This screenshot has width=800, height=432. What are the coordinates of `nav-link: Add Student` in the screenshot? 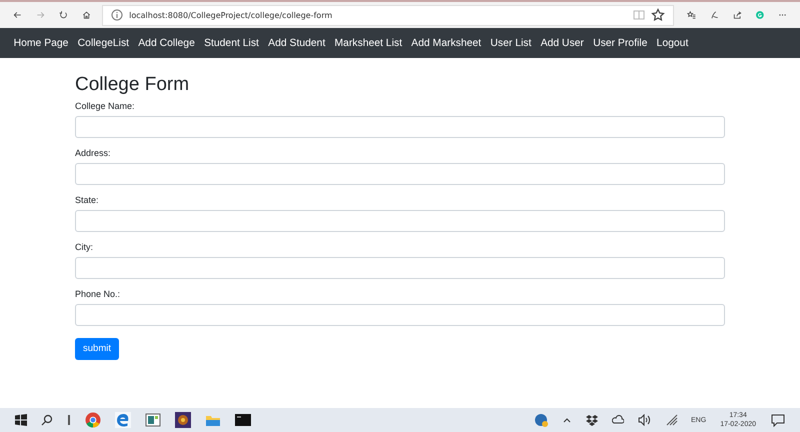 It's located at (297, 43).